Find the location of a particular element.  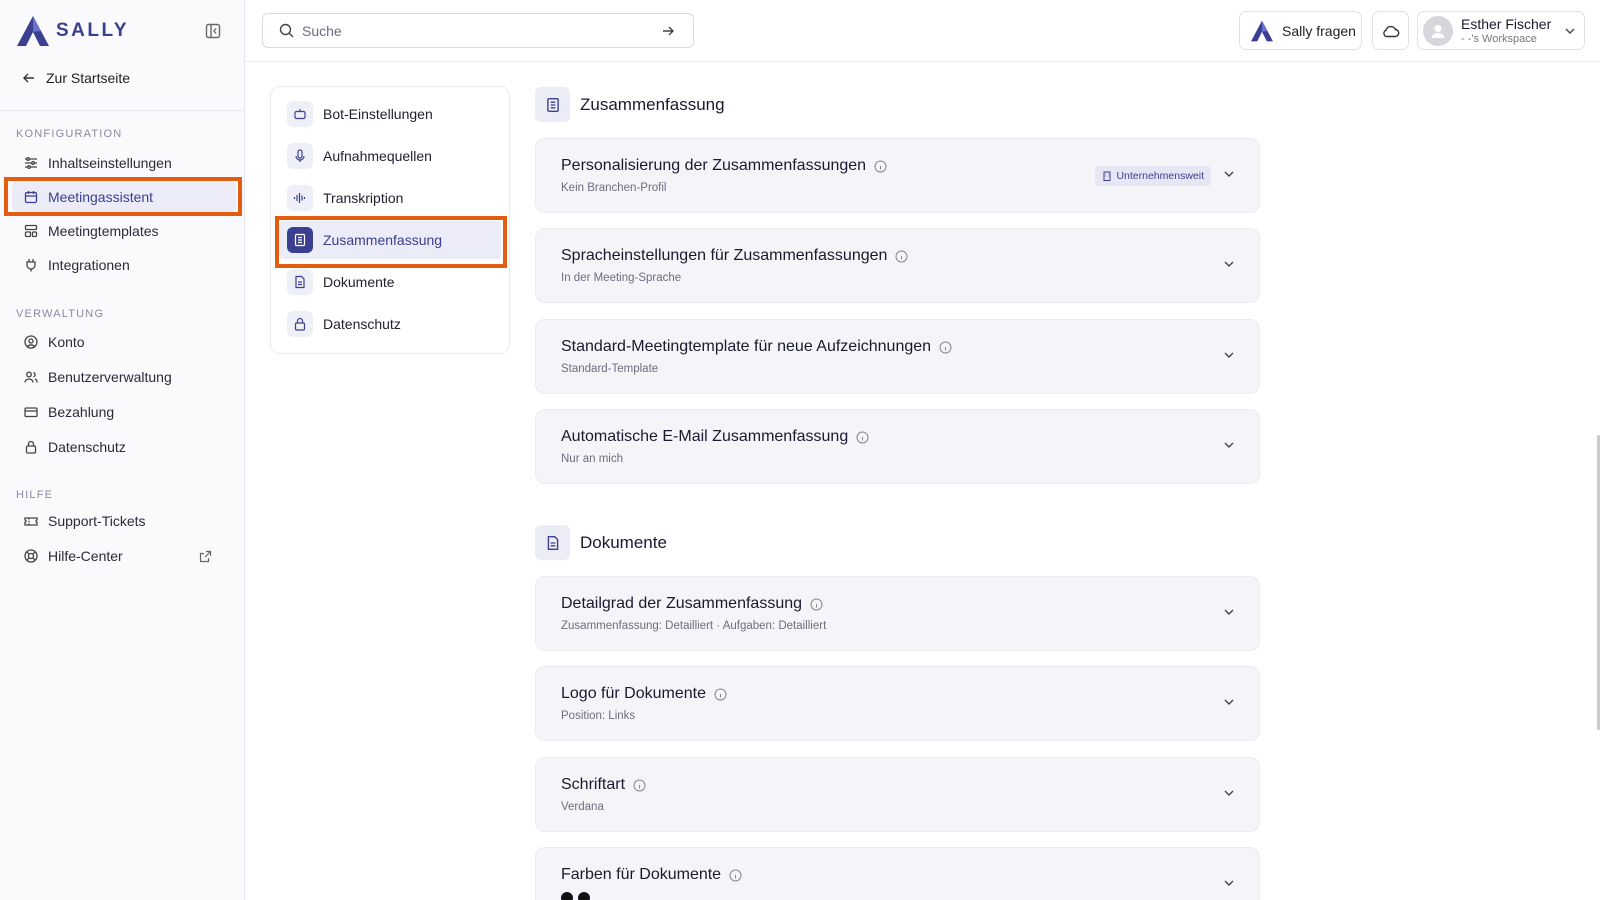

cloud-button is located at coordinates (1390, 30).